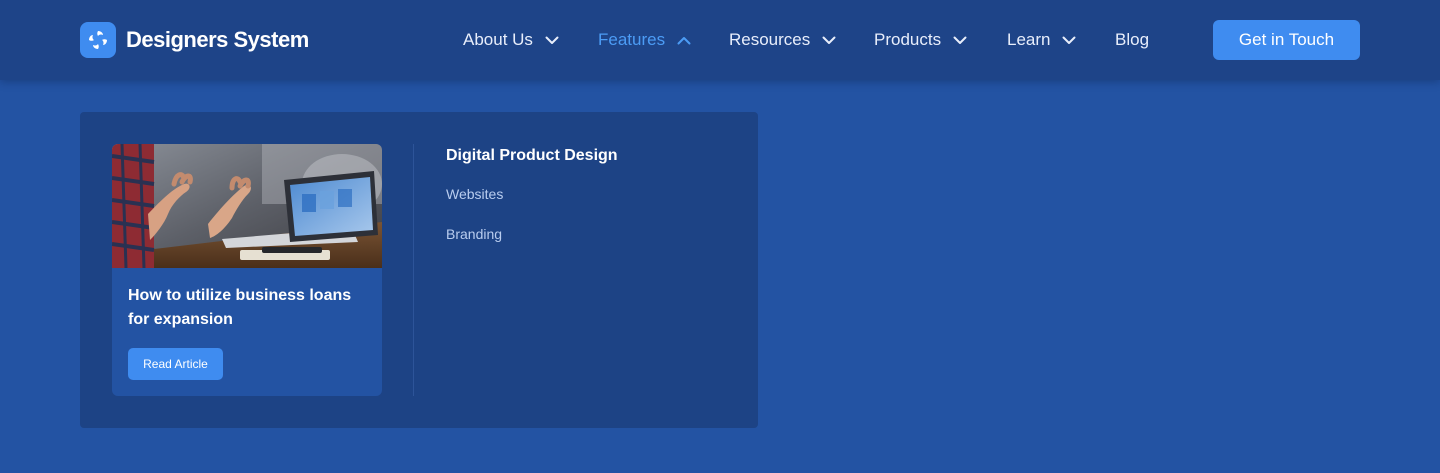  Describe the element at coordinates (98, 40) in the screenshot. I see `spiral-logo-icon` at that location.